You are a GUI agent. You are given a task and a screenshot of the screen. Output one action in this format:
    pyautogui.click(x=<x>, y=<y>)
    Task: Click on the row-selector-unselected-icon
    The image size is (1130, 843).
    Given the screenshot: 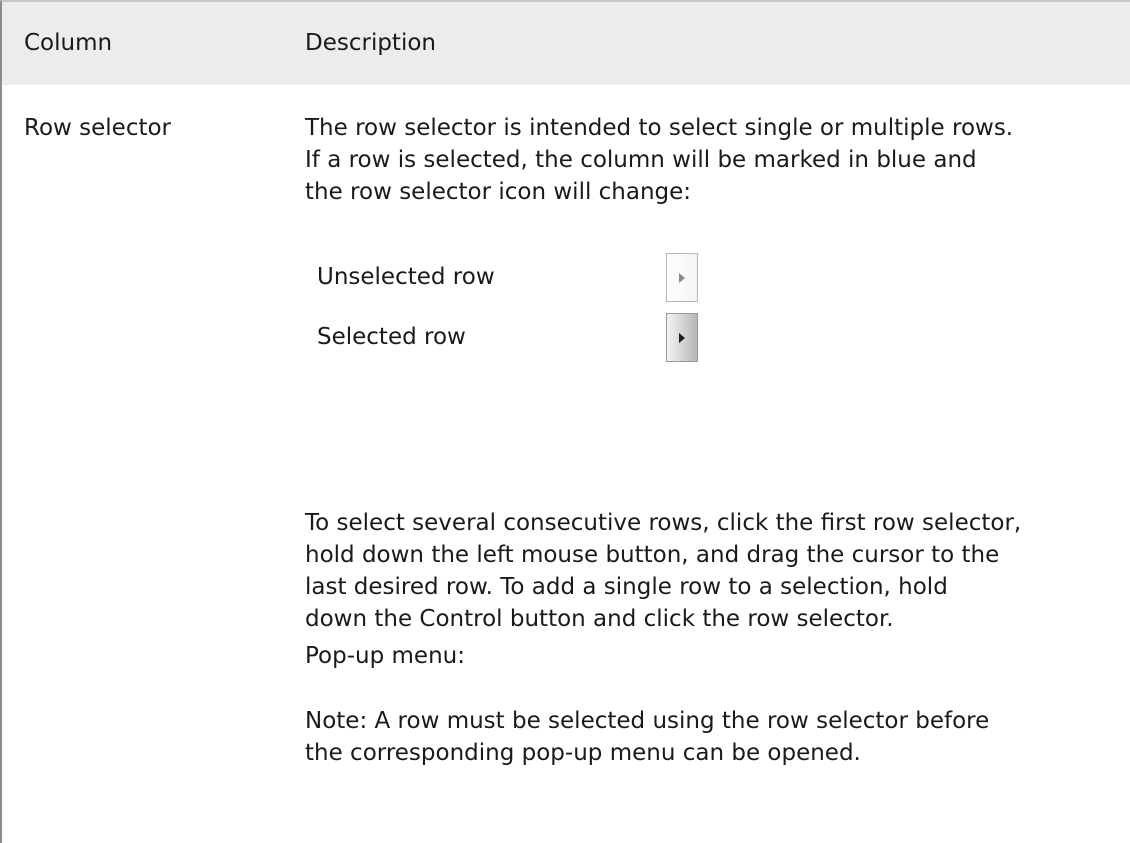 What is the action you would take?
    pyautogui.click(x=682, y=277)
    